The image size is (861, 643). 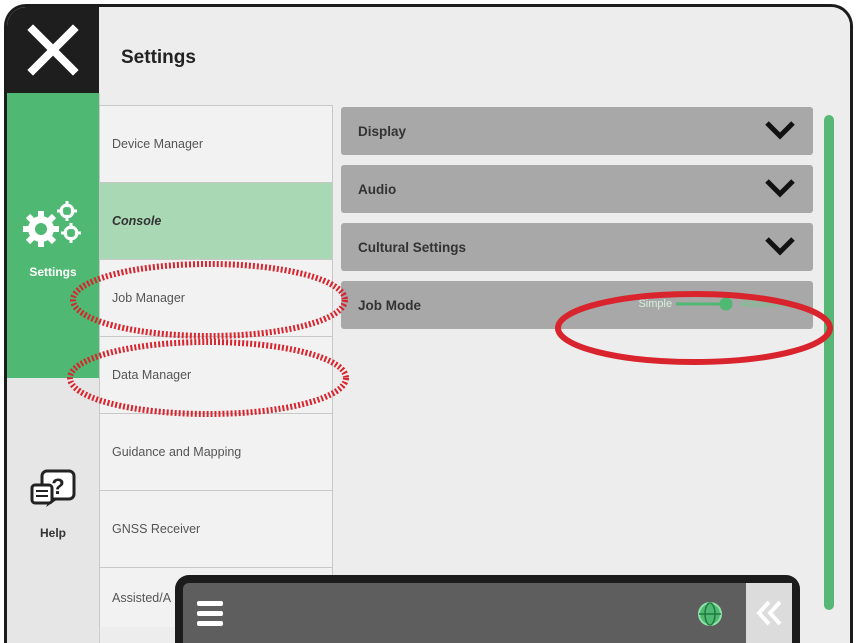 I want to click on menu-item-console: Console, so click(x=216, y=220).